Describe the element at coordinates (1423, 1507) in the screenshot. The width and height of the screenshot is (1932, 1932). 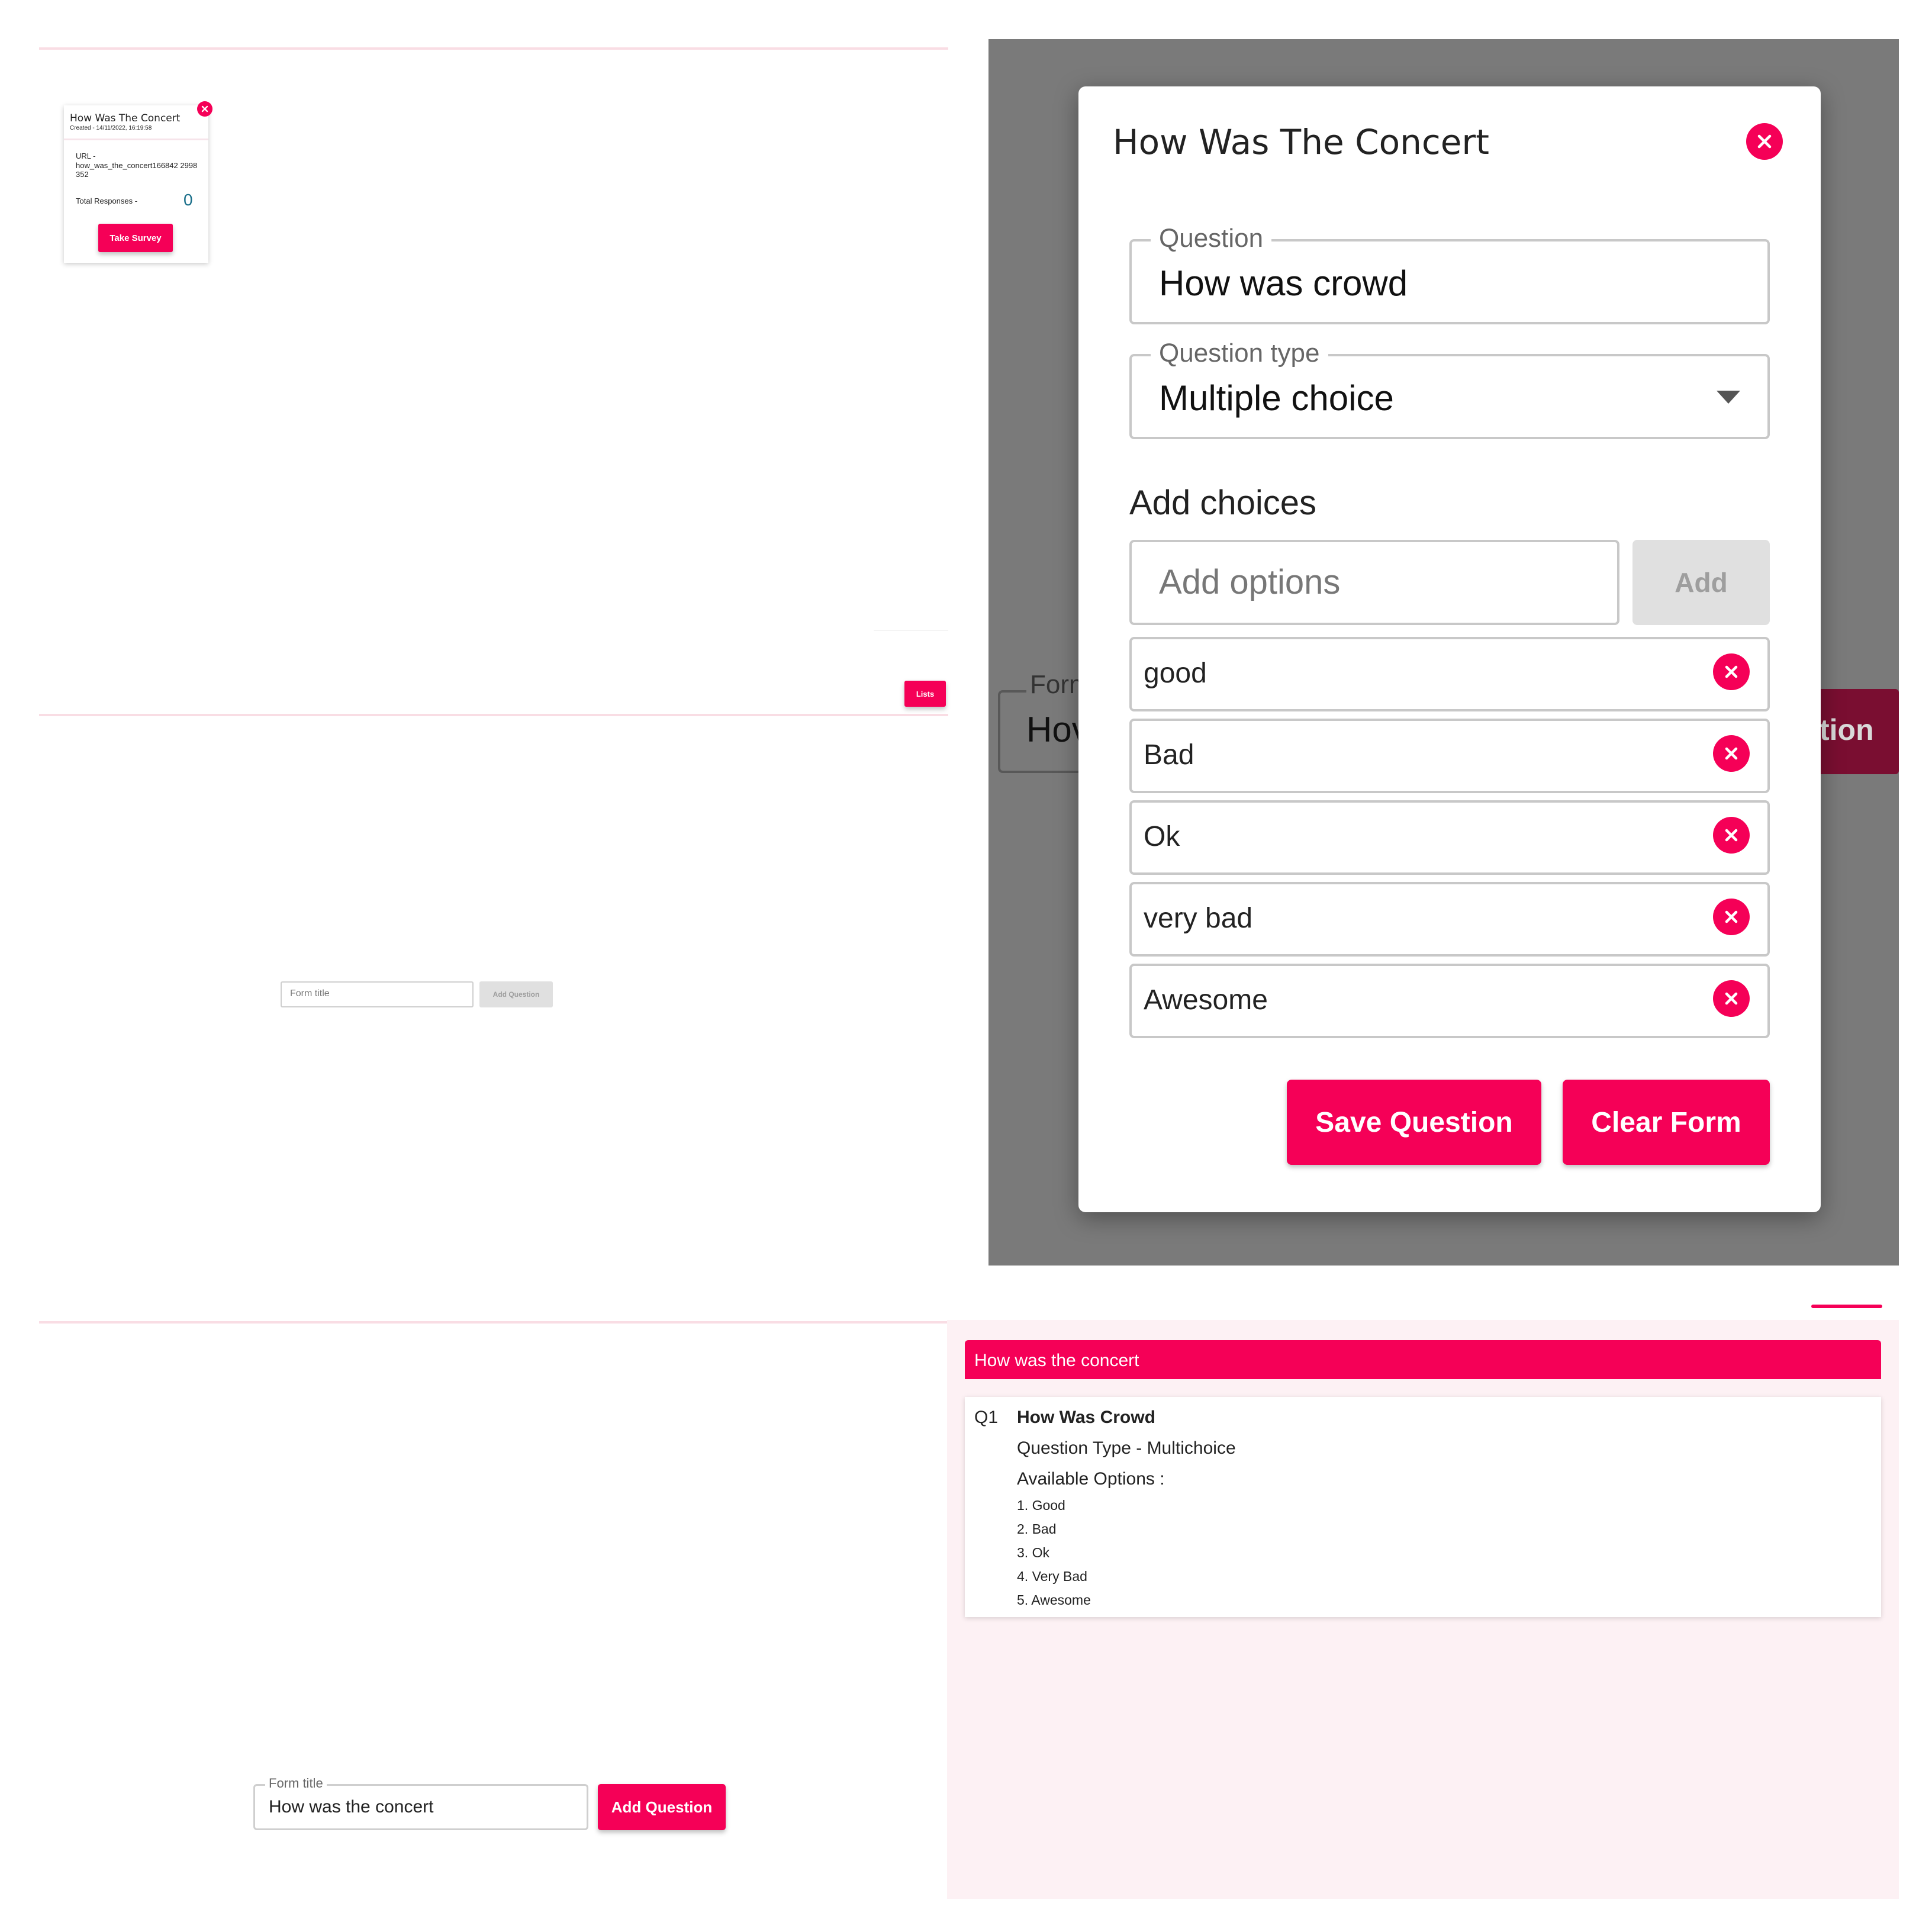
I see `question-card` at that location.